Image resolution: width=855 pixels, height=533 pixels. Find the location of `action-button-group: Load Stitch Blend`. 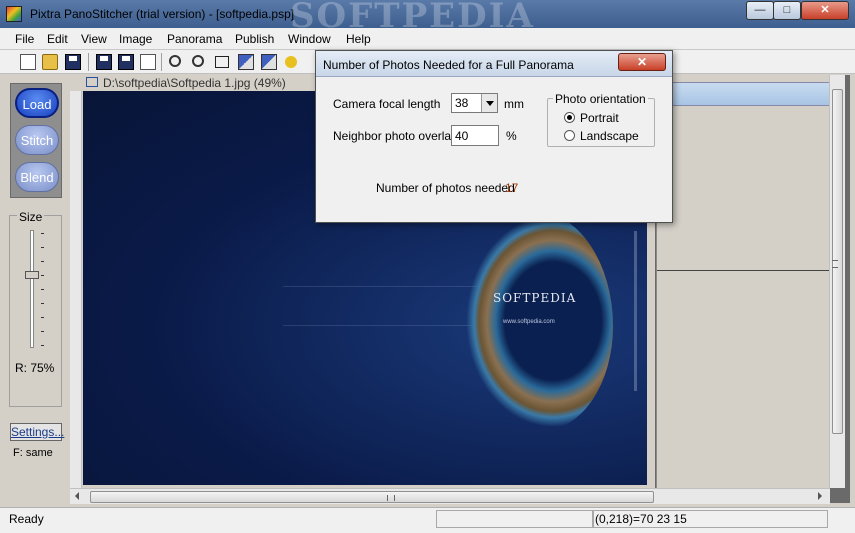

action-button-group: Load Stitch Blend is located at coordinates (36, 140).